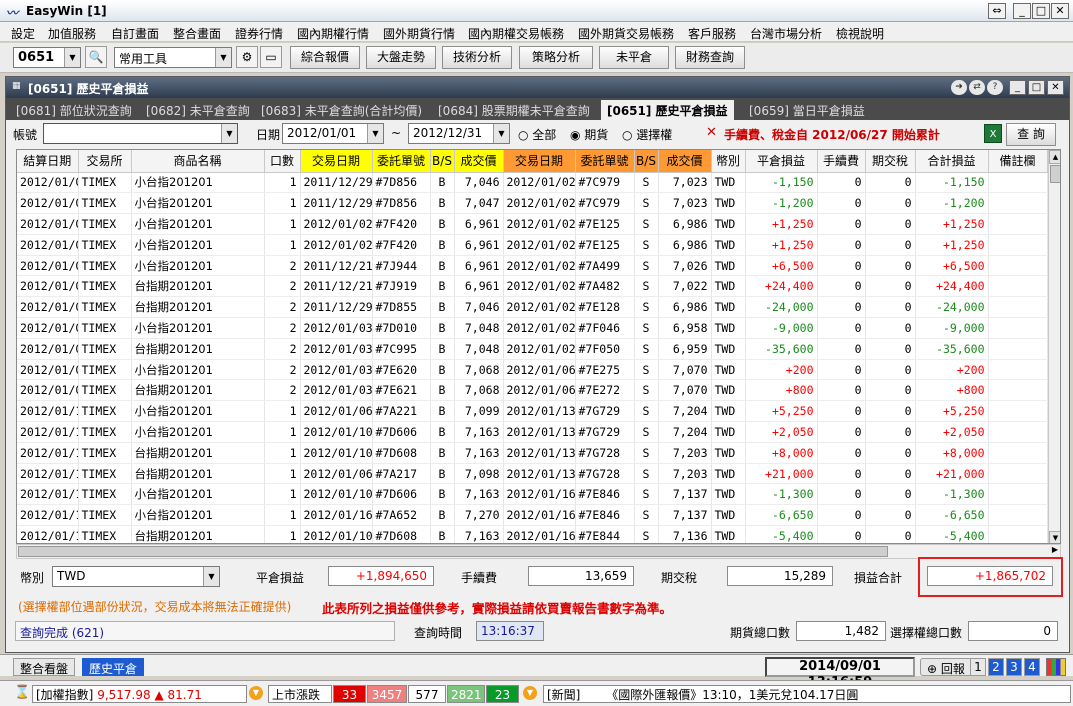 The image size is (1073, 706). I want to click on technical-analysis-button: 技術分析, so click(477, 57).